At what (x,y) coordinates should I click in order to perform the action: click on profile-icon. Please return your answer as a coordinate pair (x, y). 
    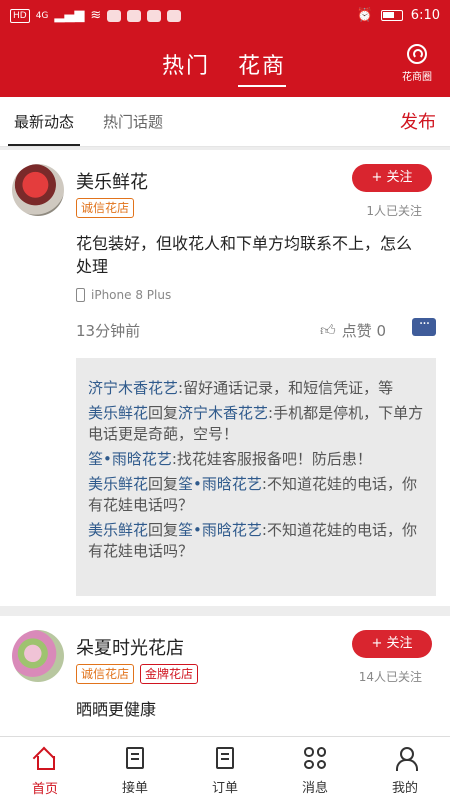
    Looking at the image, I should click on (405, 760).